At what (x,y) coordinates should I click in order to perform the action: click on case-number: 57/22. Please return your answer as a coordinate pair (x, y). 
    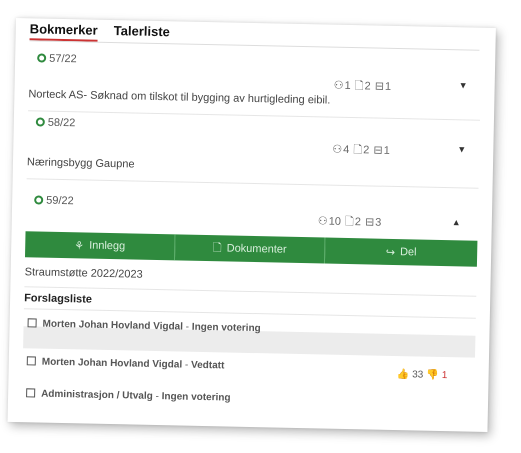
    Looking at the image, I should click on (57, 58).